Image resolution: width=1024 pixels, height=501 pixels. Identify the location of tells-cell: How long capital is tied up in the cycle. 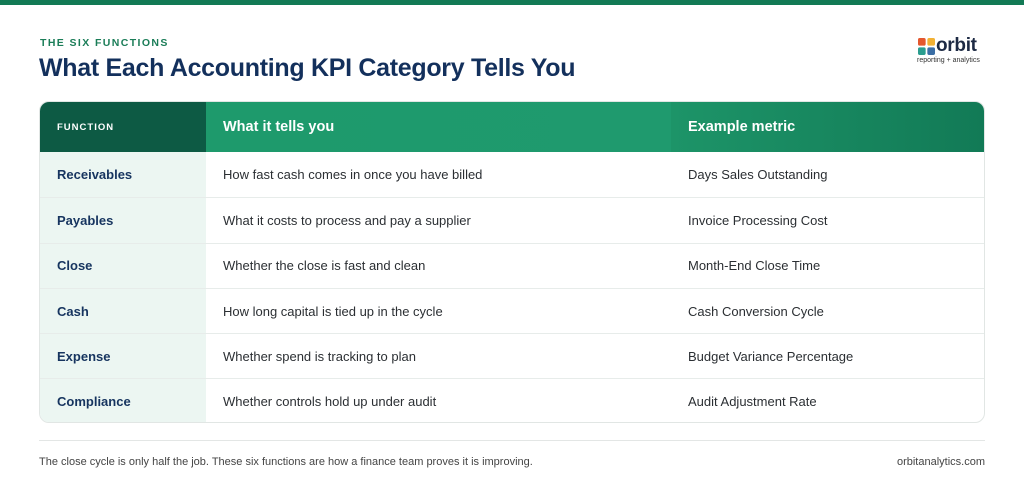
(333, 311).